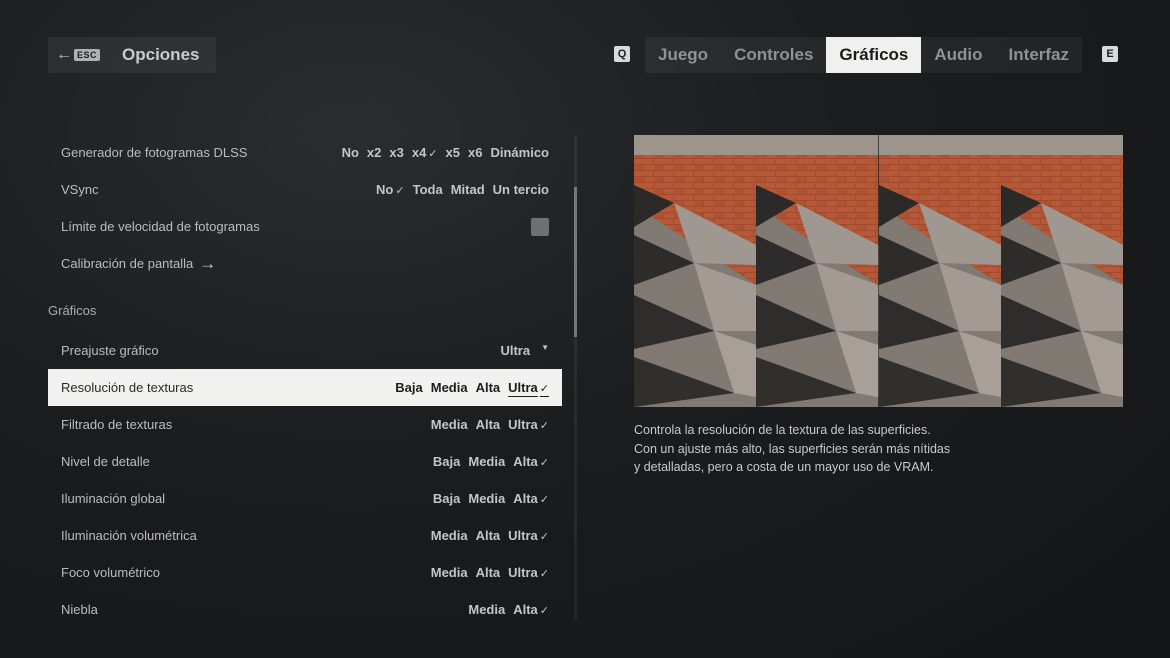 The width and height of the screenshot is (1170, 658). What do you see at coordinates (425, 152) in the screenshot?
I see `option-x4: x4 ✓` at bounding box center [425, 152].